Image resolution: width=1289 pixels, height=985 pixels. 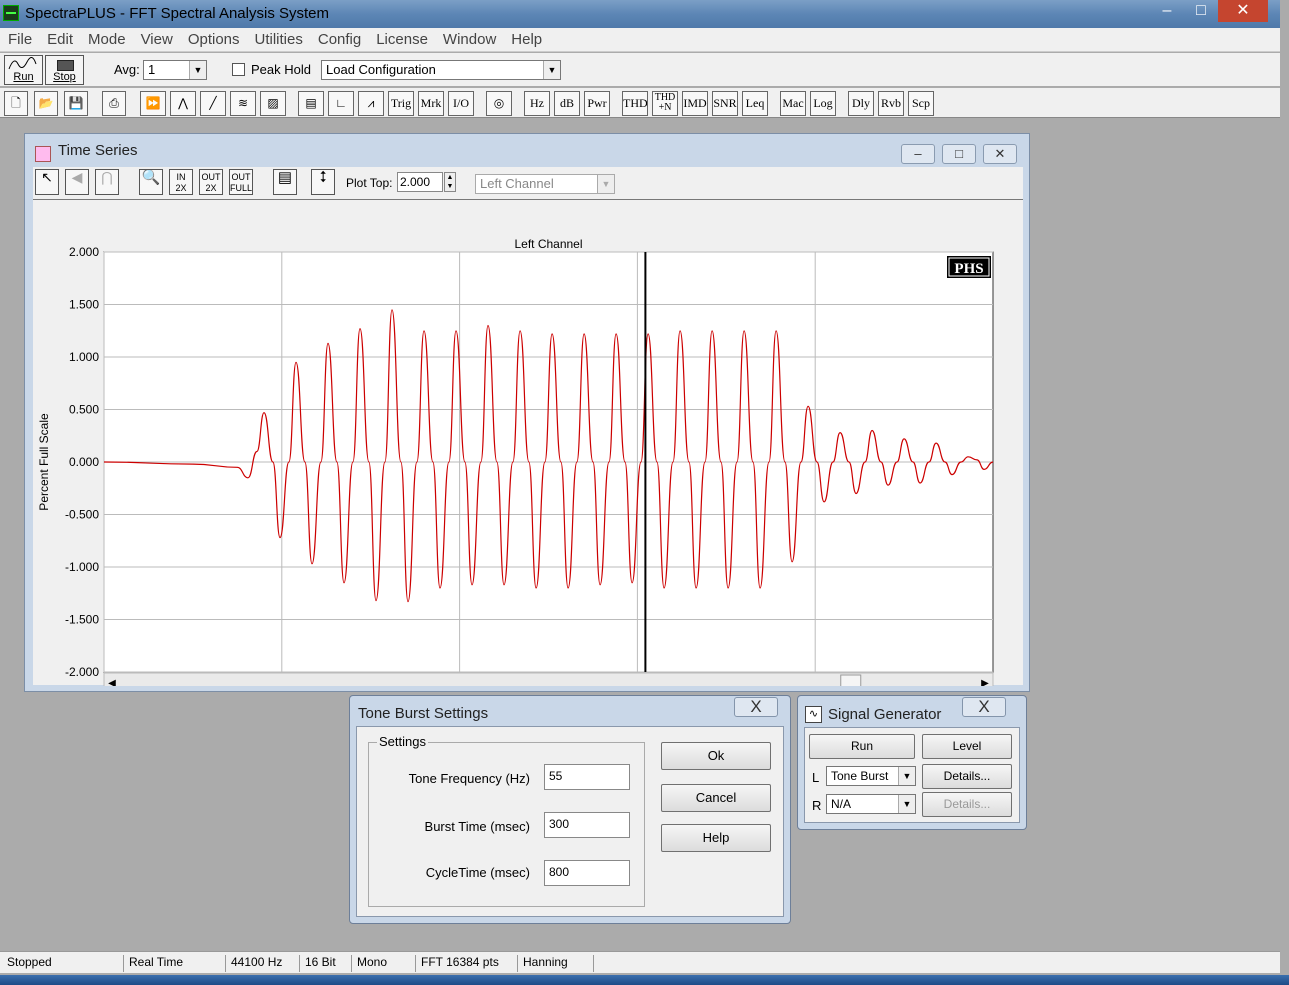 I want to click on axis-icon: ∟, so click(x=341, y=103).